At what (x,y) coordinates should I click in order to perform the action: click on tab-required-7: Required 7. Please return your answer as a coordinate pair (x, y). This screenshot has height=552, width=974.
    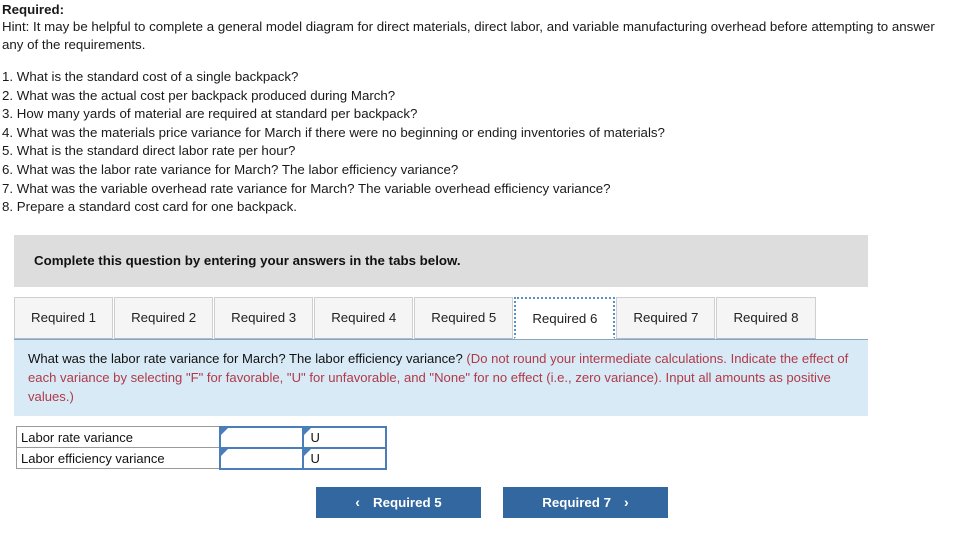
    Looking at the image, I should click on (666, 317).